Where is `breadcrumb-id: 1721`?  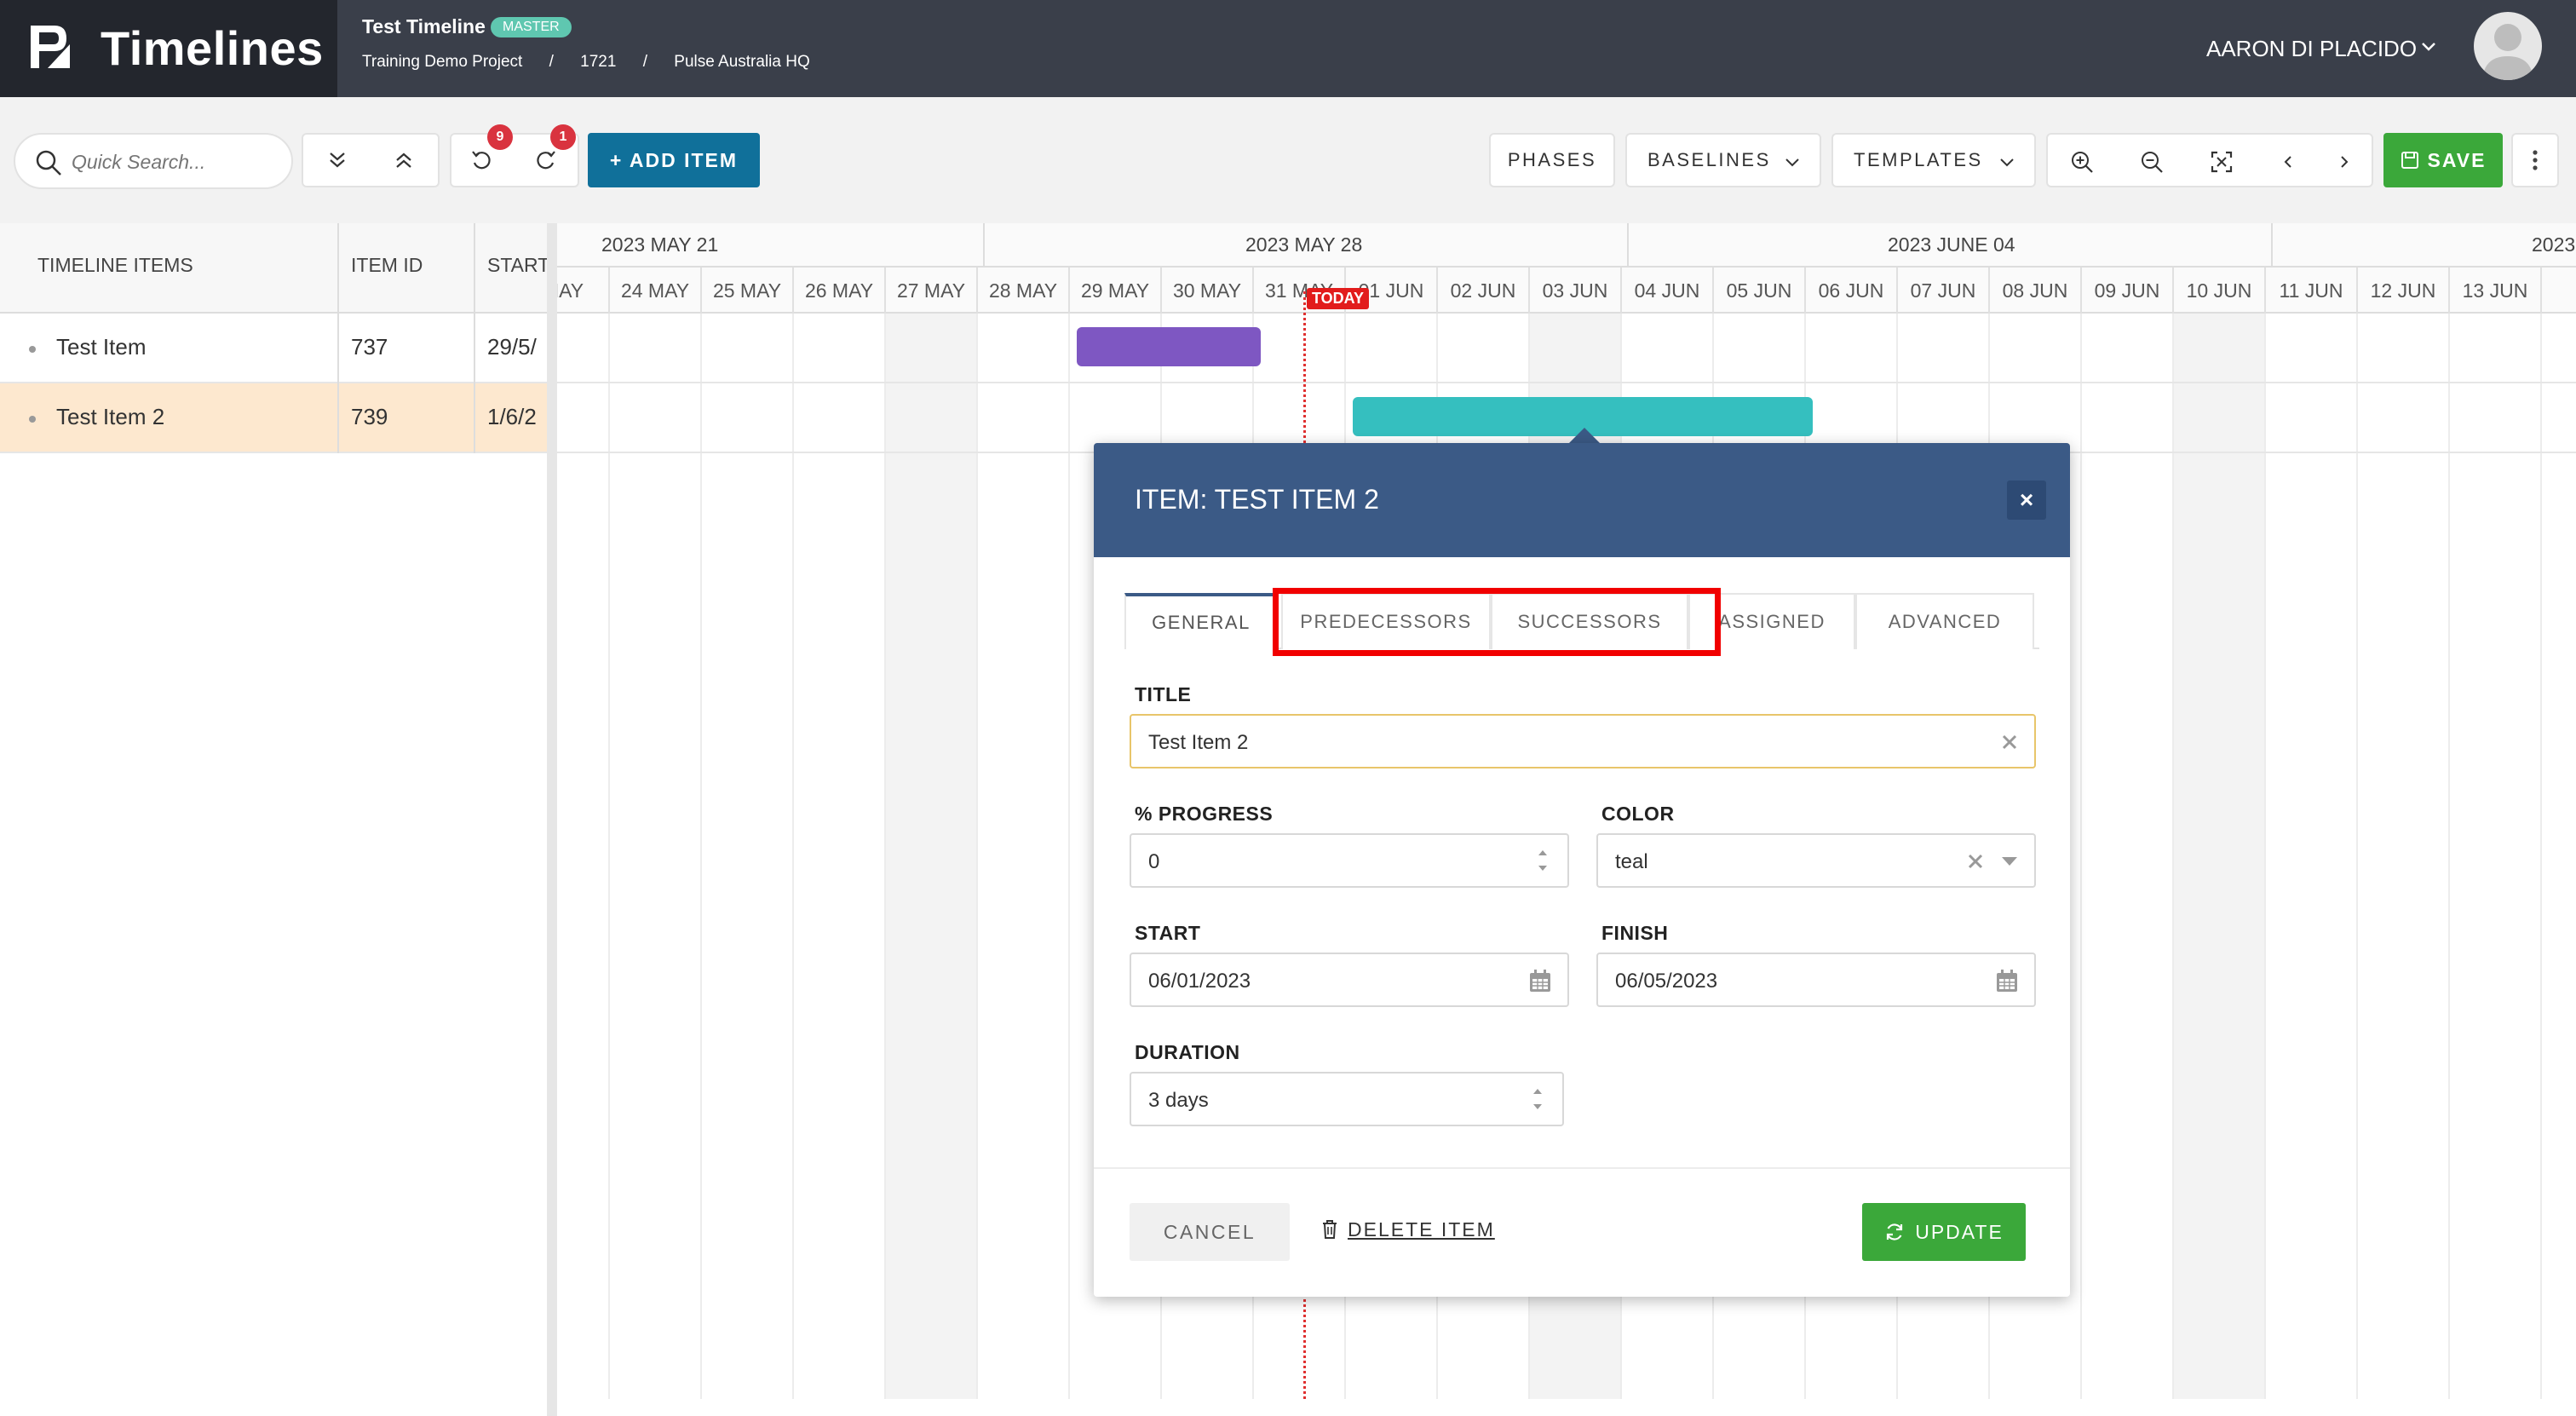 breadcrumb-id: 1721 is located at coordinates (598, 62).